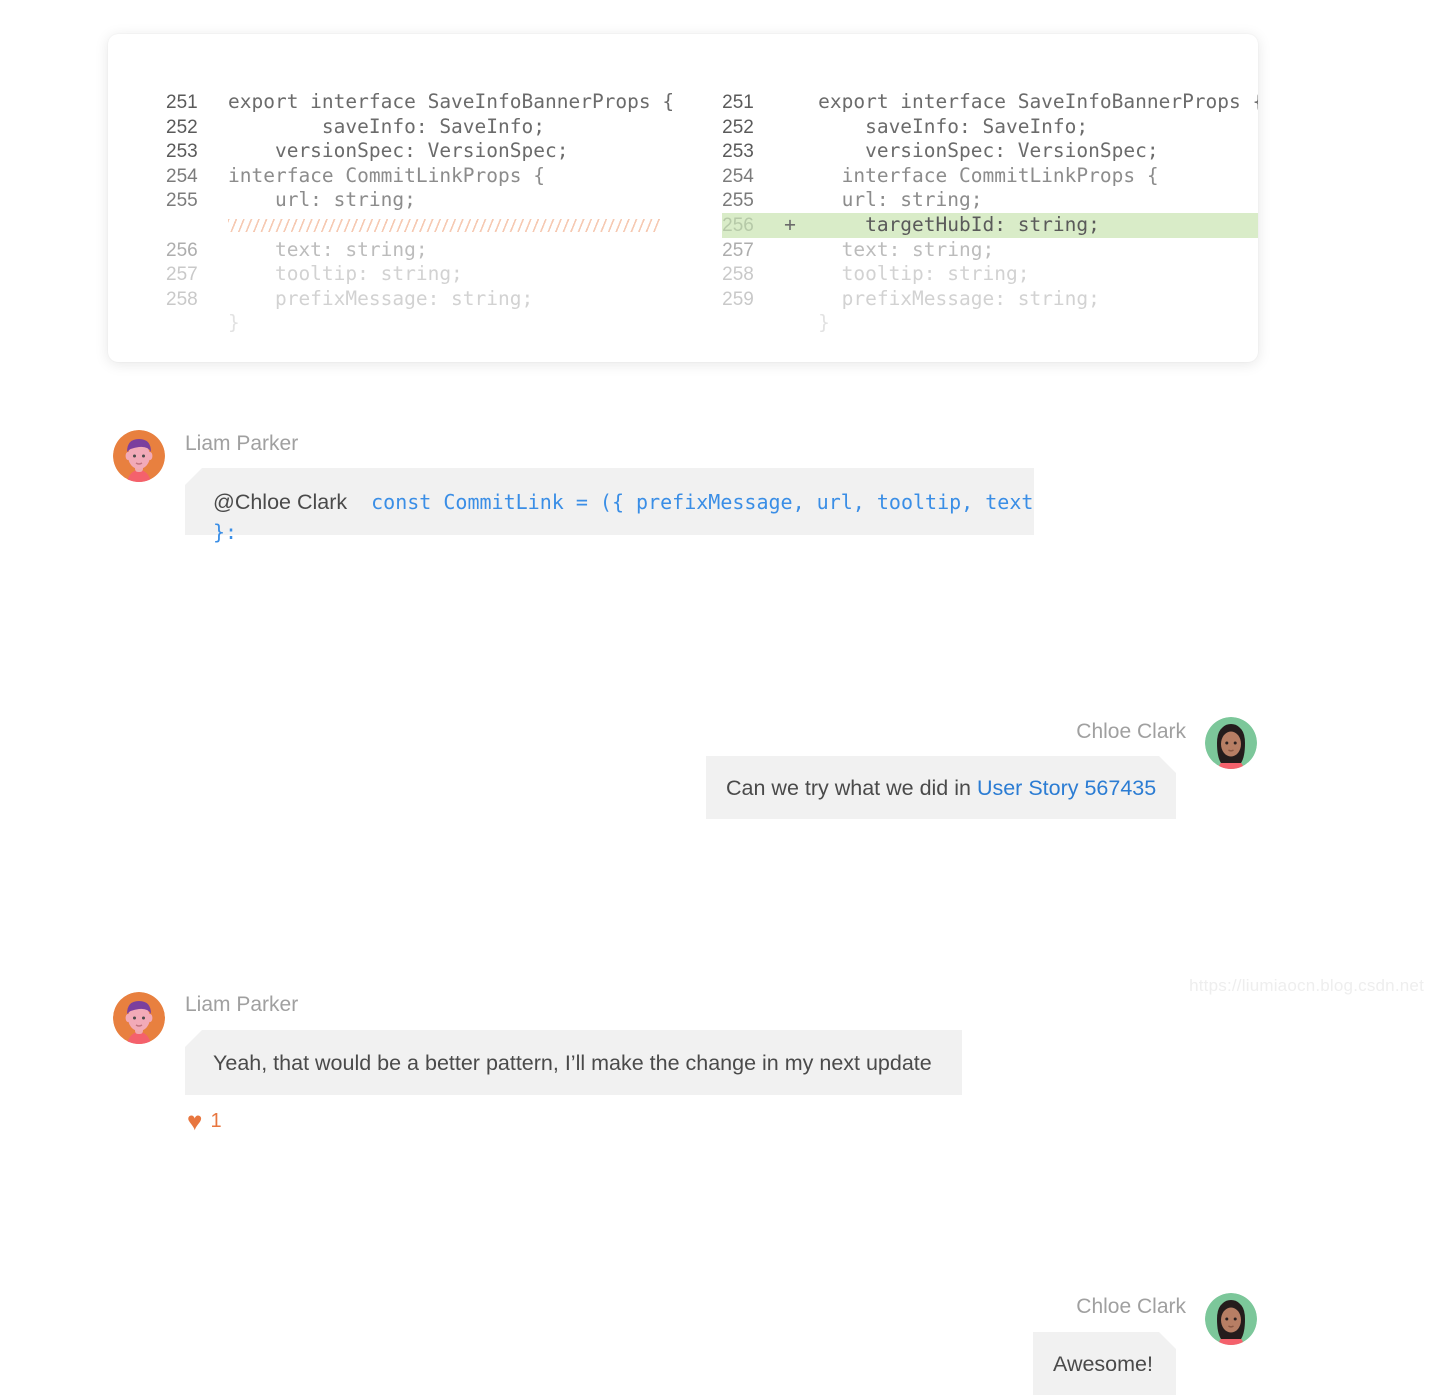  I want to click on code-line: 257 tooltip: string;, so click(420, 274).